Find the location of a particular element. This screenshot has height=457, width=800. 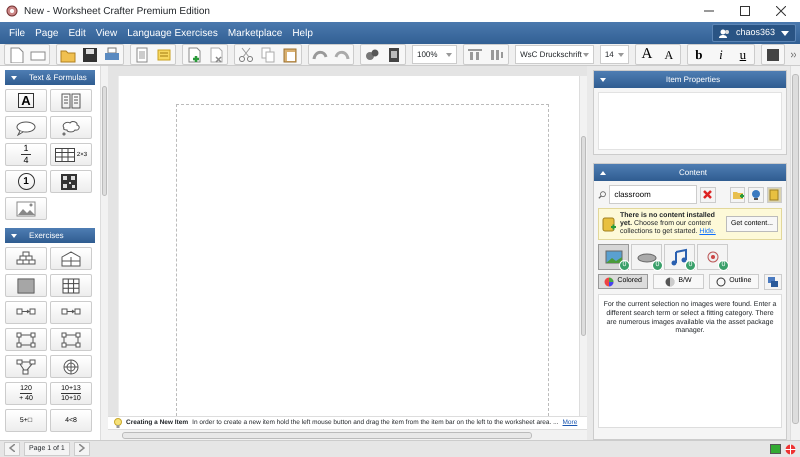

chevron-right-icon is located at coordinates (81, 448).